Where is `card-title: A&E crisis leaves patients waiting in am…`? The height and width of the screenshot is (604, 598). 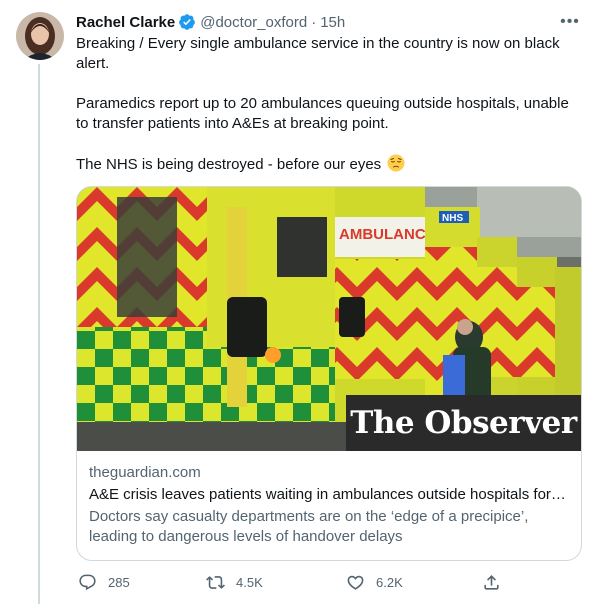 card-title: A&E crisis leaves patients waiting in am… is located at coordinates (329, 495).